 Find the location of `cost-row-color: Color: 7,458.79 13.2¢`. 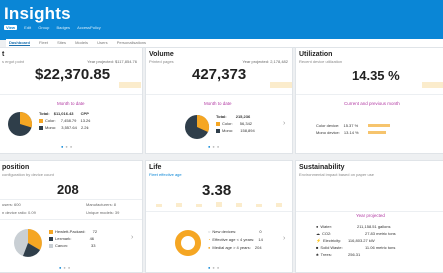

cost-row-color: Color: 7,458.79 13.2¢ is located at coordinates (65, 120).